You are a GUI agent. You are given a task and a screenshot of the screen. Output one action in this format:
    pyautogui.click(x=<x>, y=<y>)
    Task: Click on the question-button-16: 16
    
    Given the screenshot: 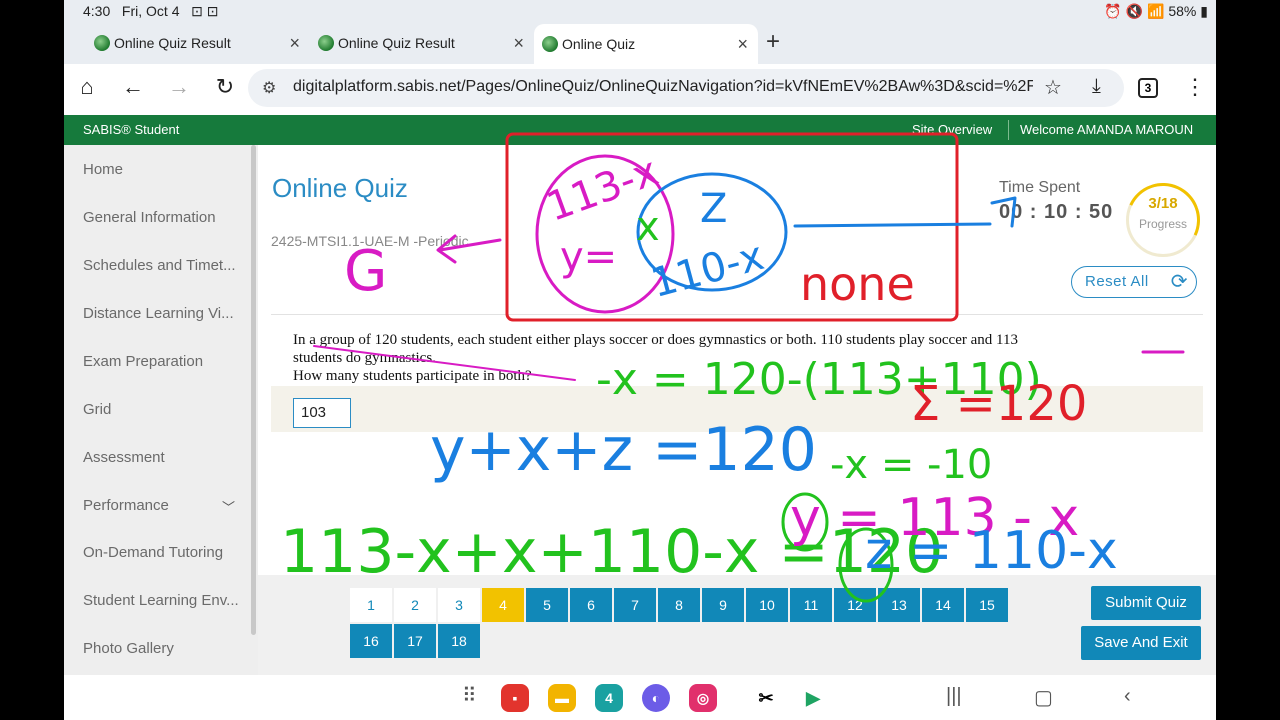 What is the action you would take?
    pyautogui.click(x=371, y=641)
    